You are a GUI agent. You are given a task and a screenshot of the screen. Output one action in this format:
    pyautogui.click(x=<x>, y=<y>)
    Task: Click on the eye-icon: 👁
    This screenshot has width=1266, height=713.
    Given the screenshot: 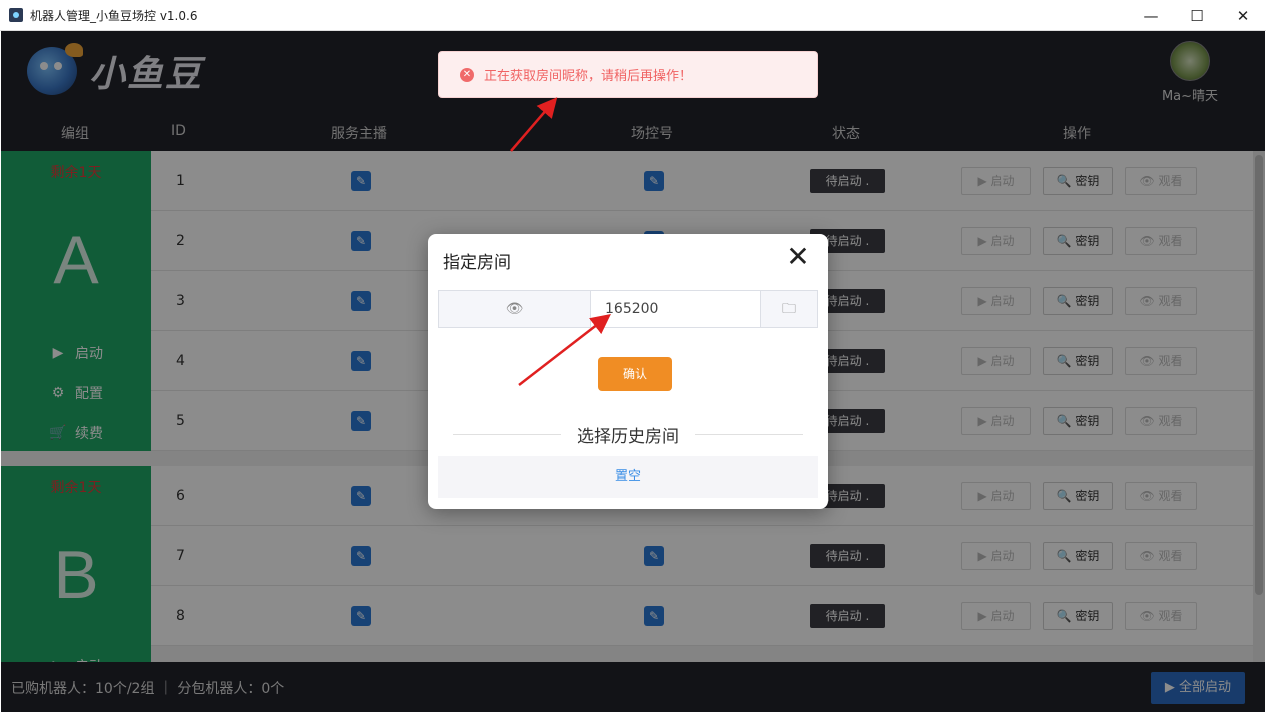 What is the action you would take?
    pyautogui.click(x=515, y=309)
    